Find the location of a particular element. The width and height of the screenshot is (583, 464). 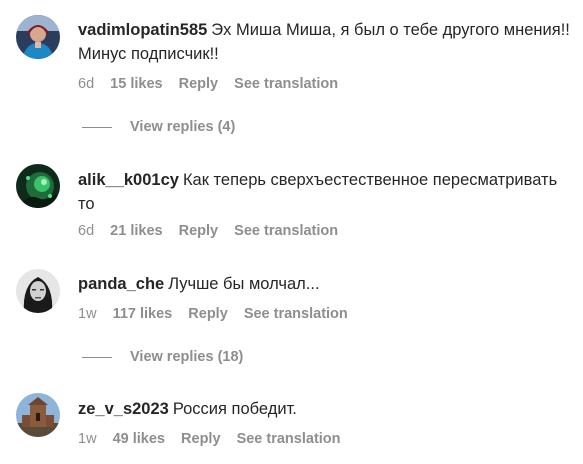

view-replies-button: View replies (4) is located at coordinates (158, 127).